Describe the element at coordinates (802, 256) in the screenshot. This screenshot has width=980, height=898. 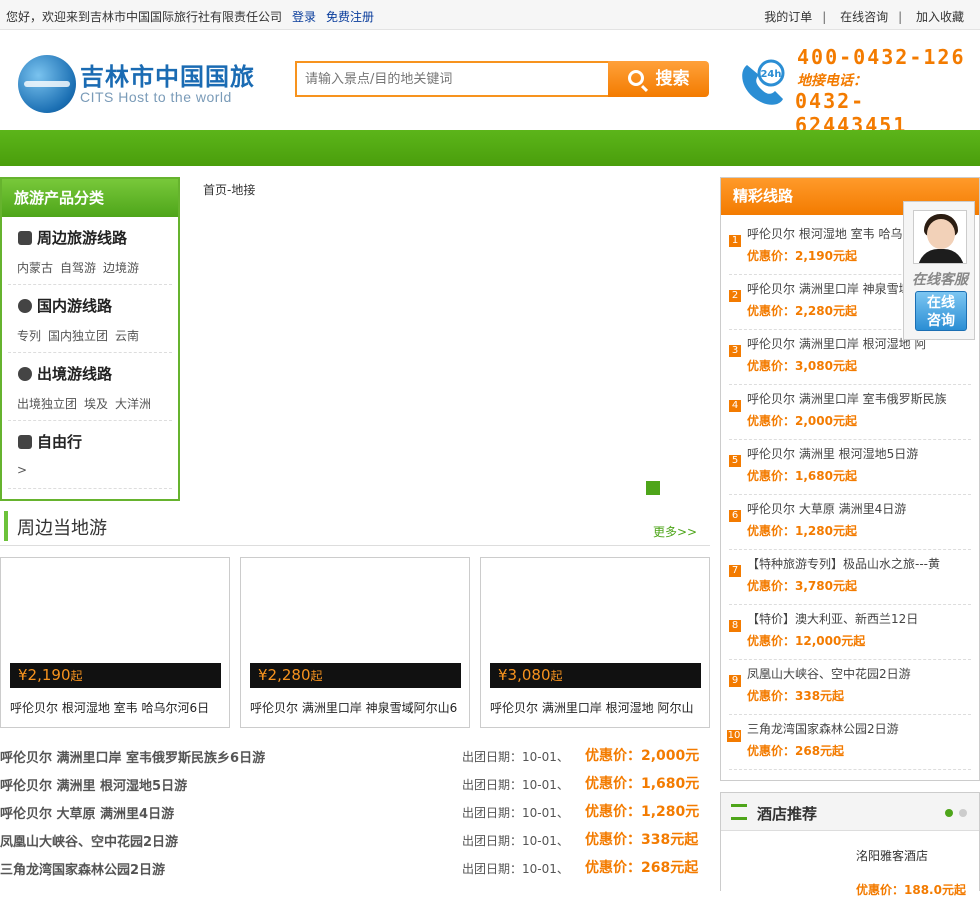
I see `route-price: 优惠价：2,190元起` at that location.